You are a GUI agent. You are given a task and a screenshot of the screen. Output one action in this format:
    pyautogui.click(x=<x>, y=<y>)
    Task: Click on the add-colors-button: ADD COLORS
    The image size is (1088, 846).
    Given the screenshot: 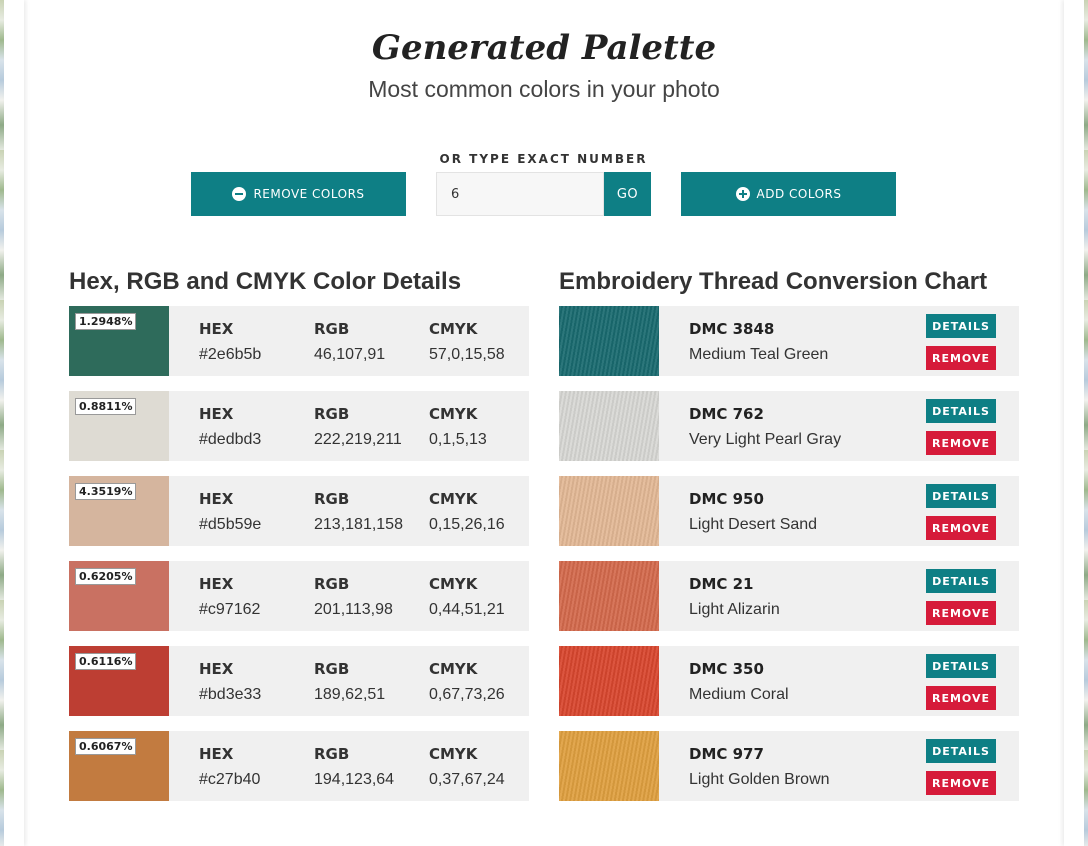 What is the action you would take?
    pyautogui.click(x=788, y=194)
    